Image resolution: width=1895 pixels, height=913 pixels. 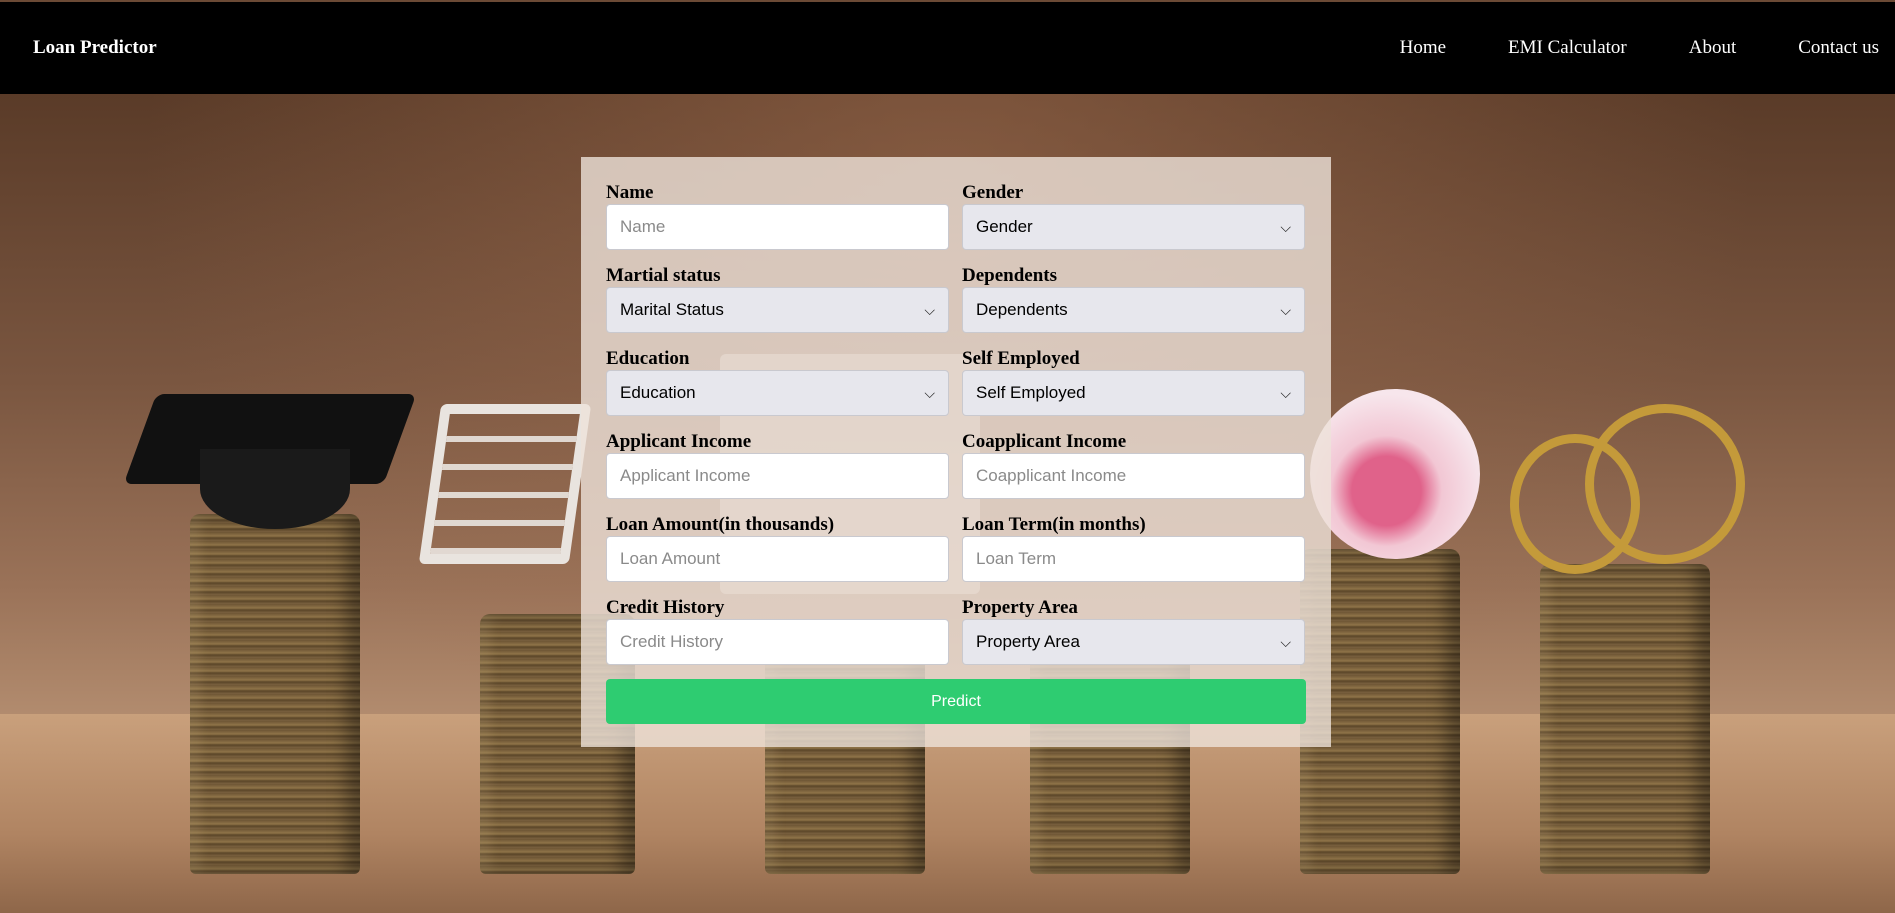 I want to click on loan-amount-field-group: Loan Amount(in thousands), so click(x=777, y=554).